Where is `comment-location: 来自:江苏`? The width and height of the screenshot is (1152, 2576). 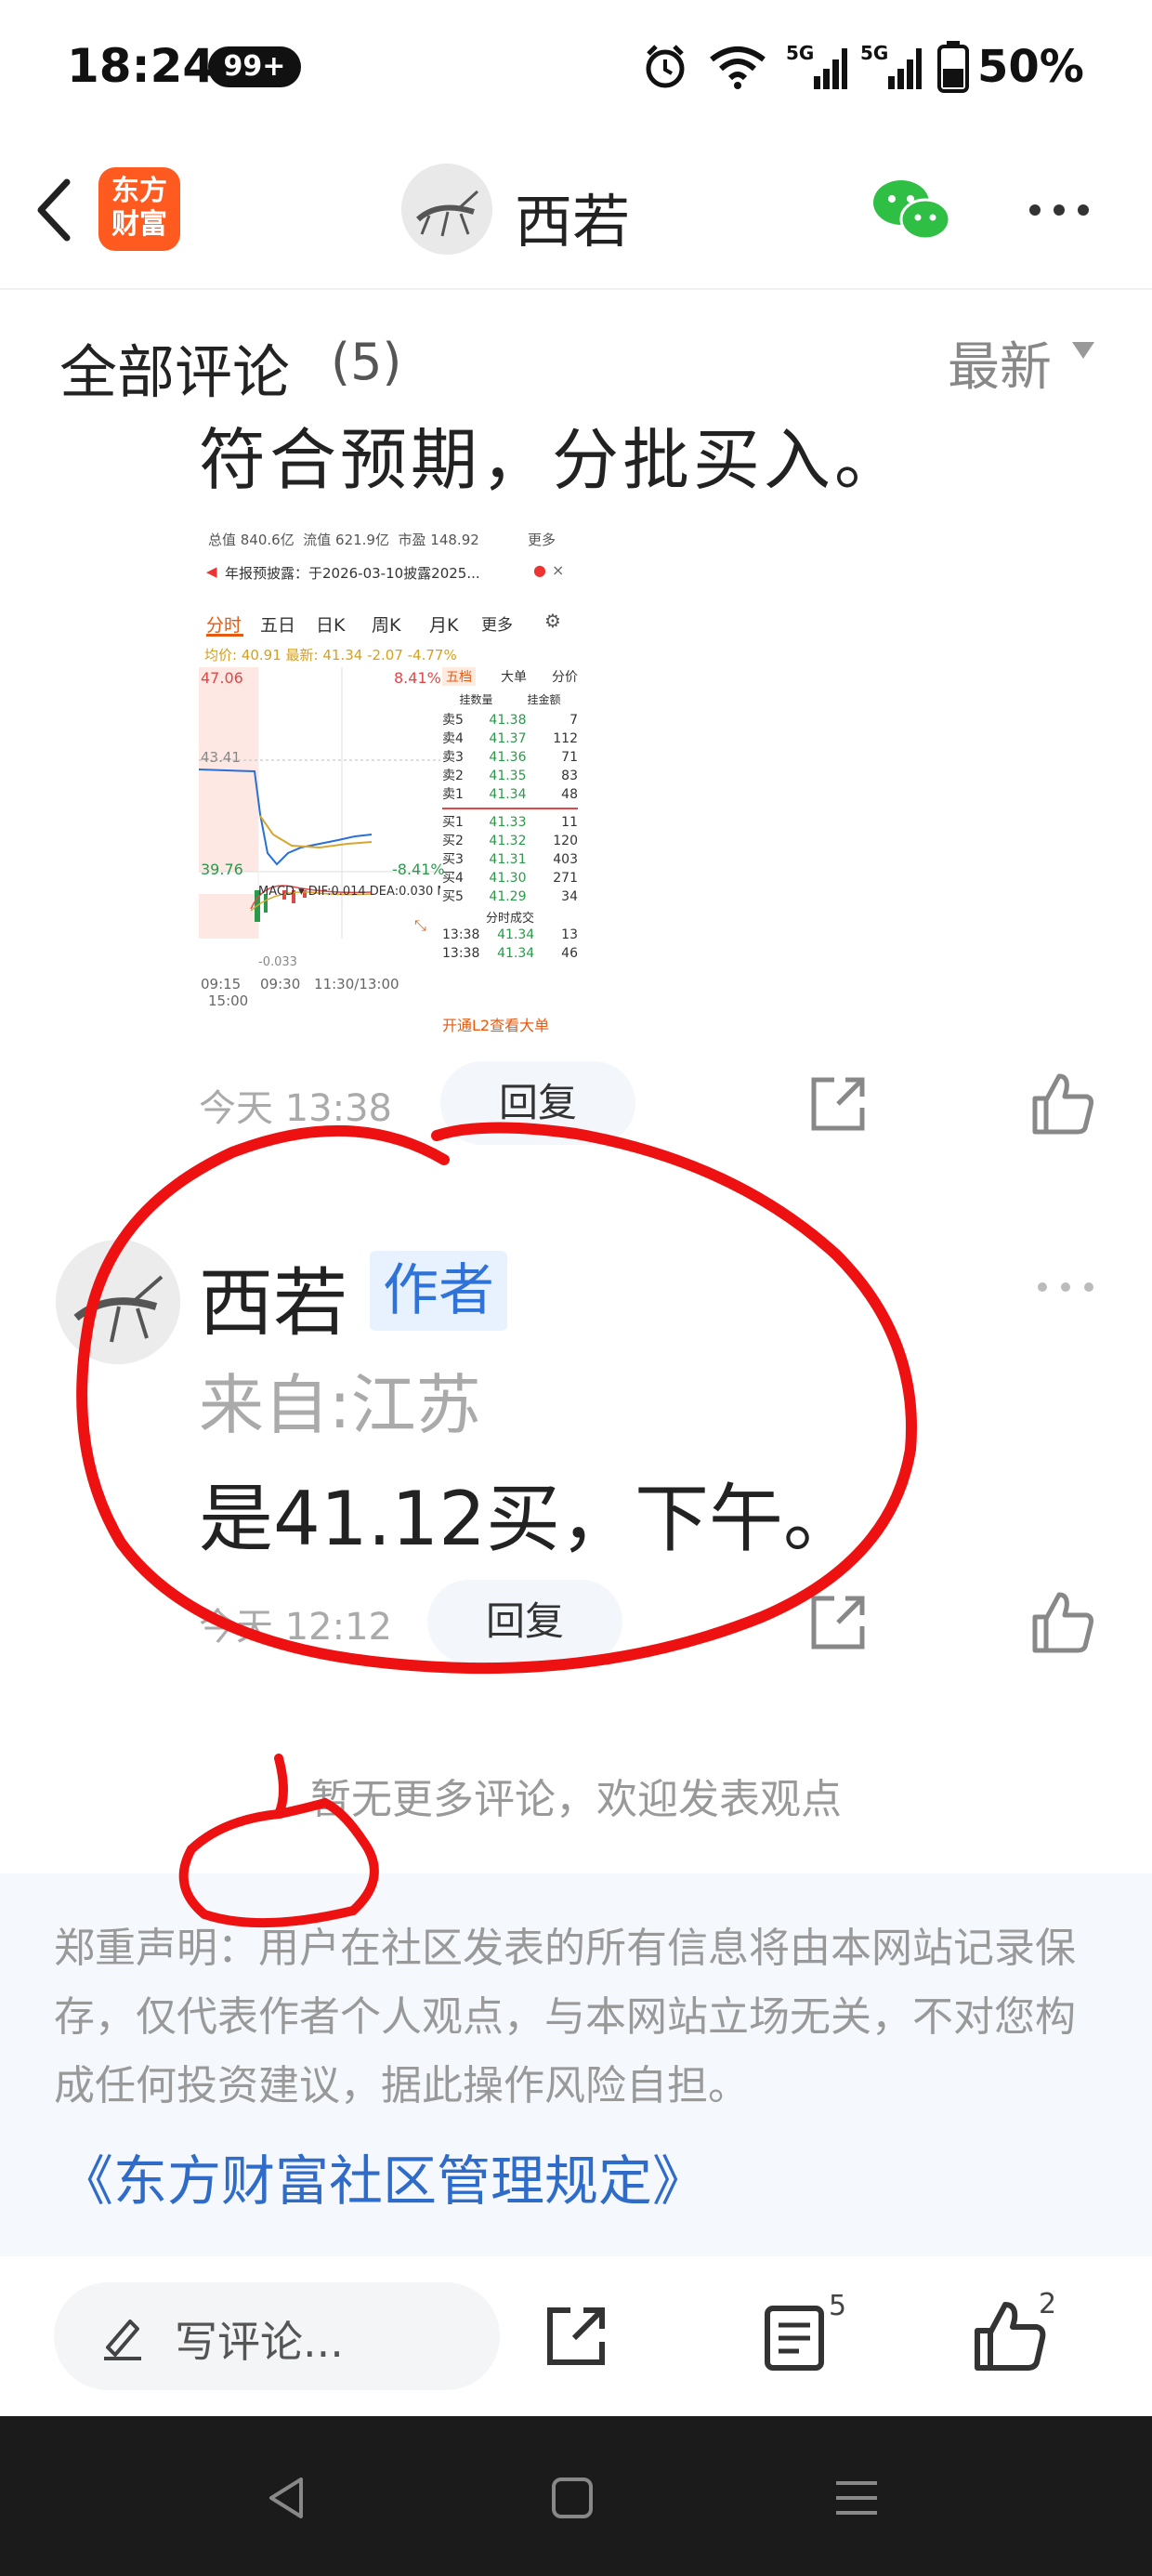
comment-location: 来自:江苏 is located at coordinates (340, 1405).